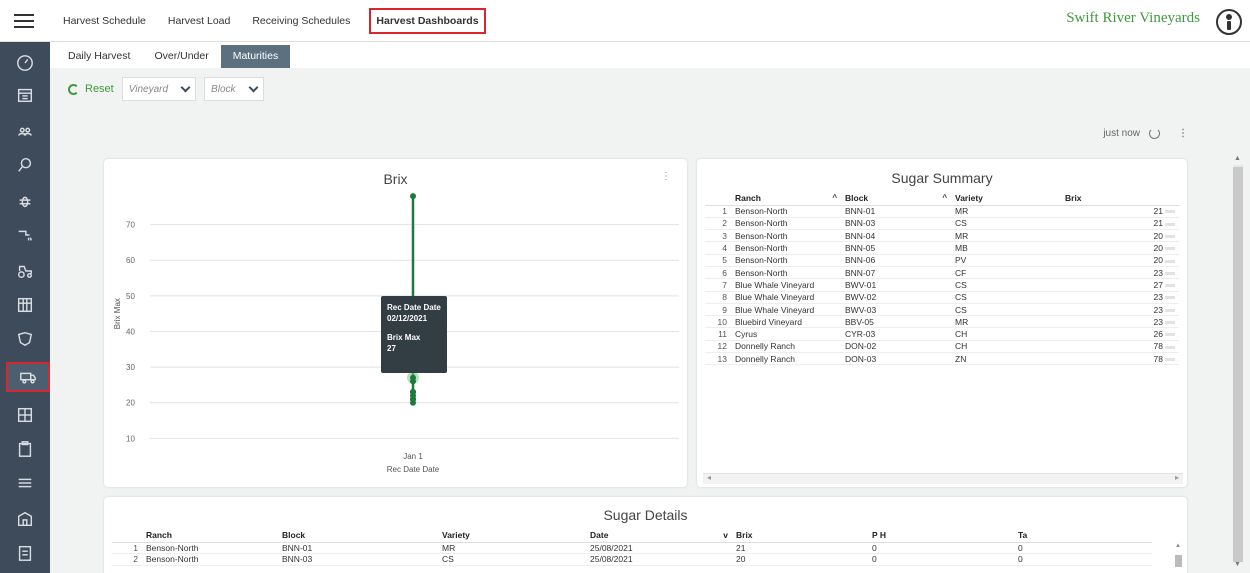  I want to click on cell-block: DON-03, so click(896, 359).